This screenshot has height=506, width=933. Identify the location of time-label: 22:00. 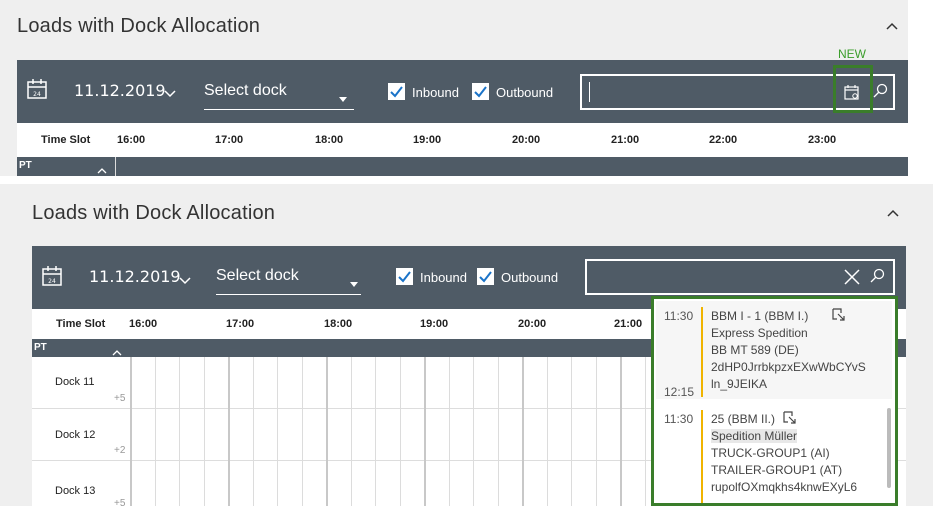
(723, 140).